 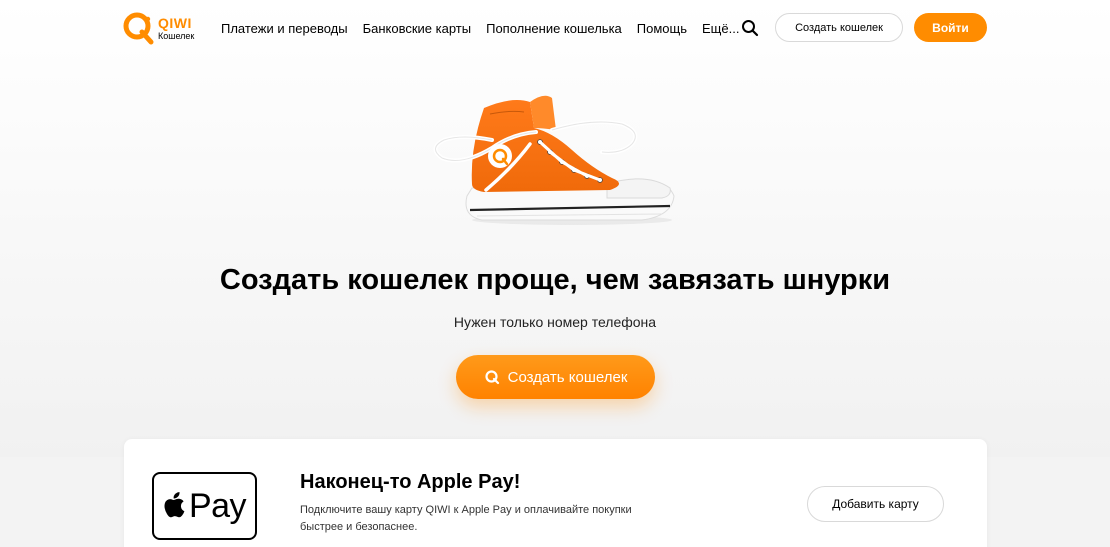 I want to click on apple-pay-logo-text: Pay, so click(x=217, y=505).